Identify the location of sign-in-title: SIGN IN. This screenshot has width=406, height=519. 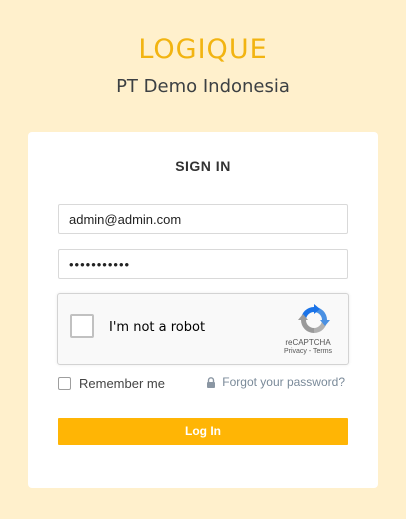
(203, 166).